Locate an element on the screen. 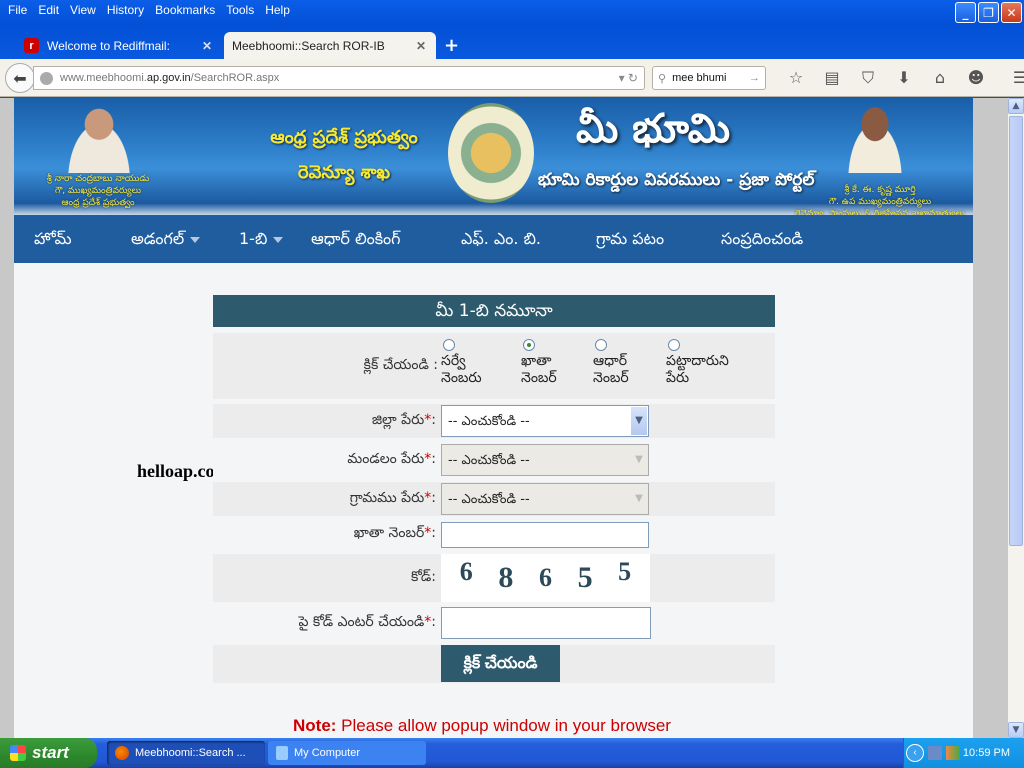  search-go-icon: → is located at coordinates (754, 78).